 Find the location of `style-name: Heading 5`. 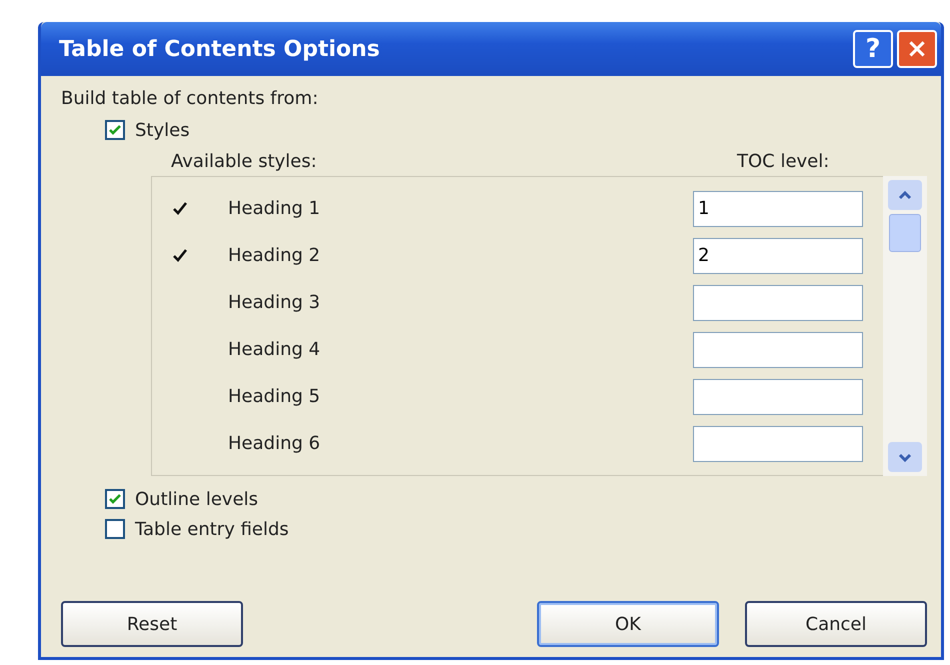

style-name: Heading 5 is located at coordinates (460, 396).